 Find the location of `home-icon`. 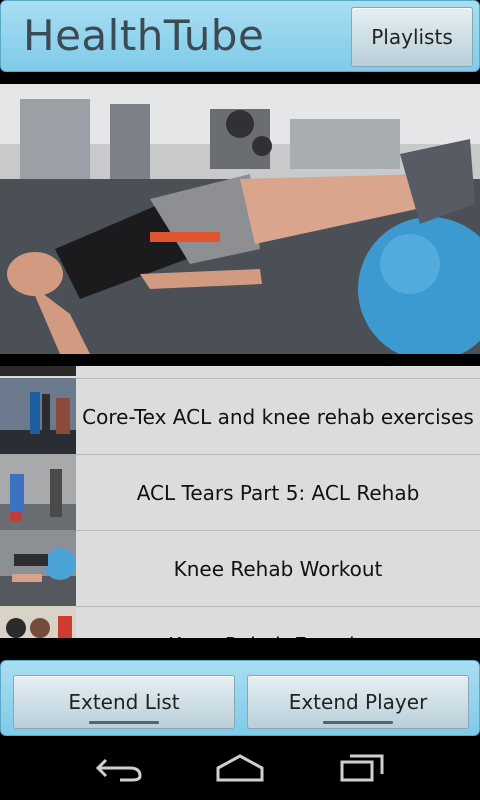

home-icon is located at coordinates (240, 768).